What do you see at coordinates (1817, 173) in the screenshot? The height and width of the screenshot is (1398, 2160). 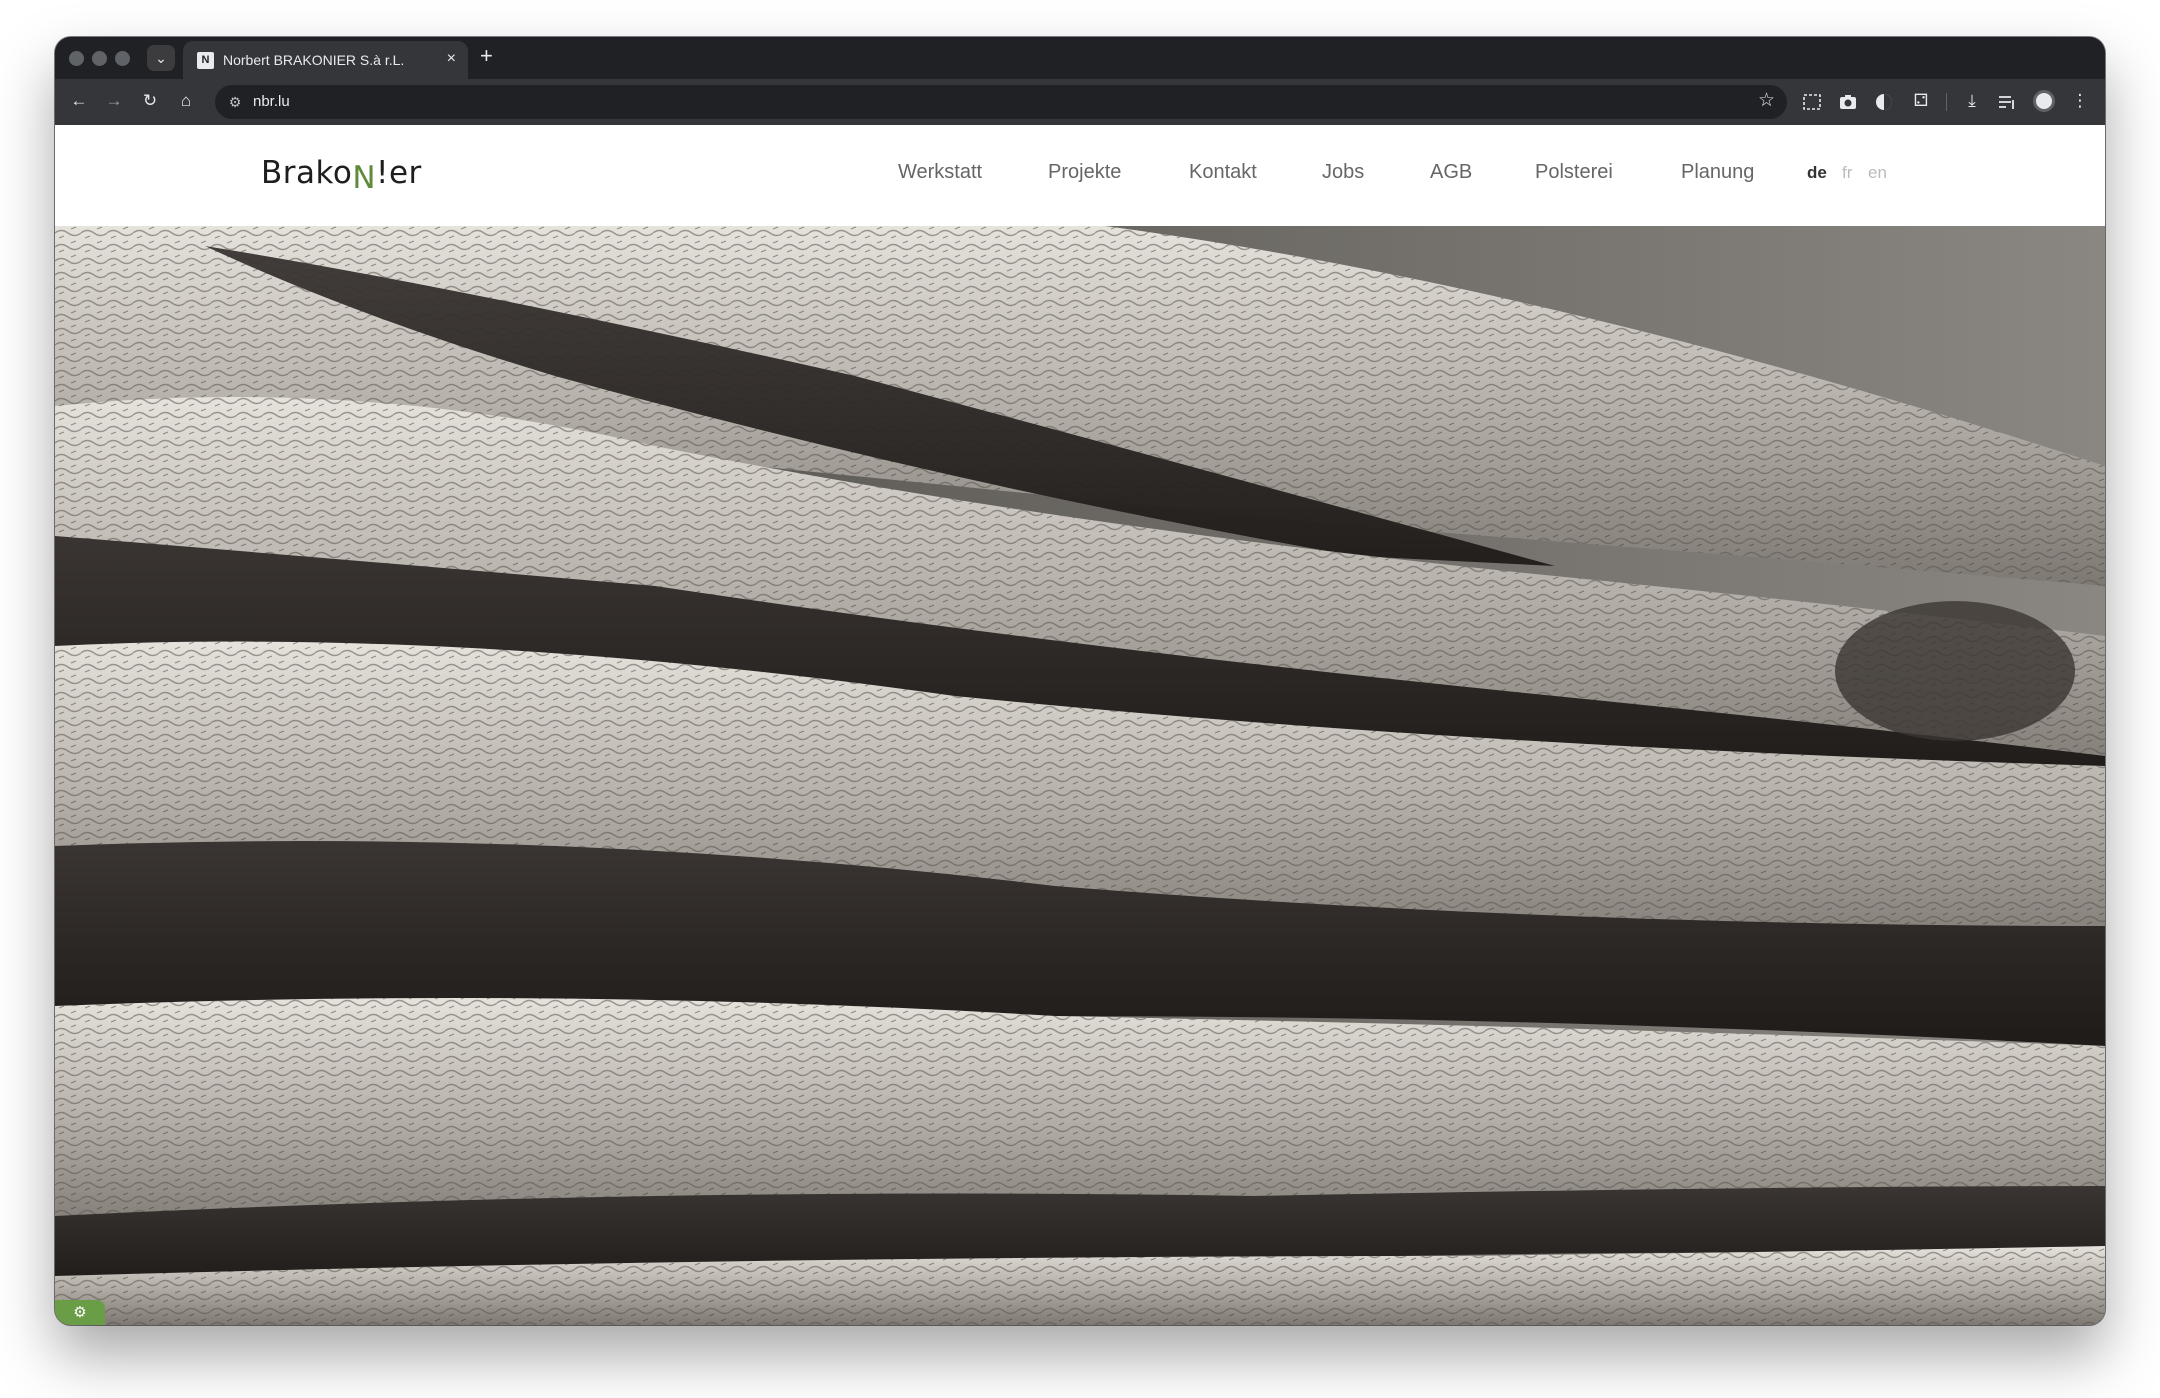 I see `lang-de: de` at bounding box center [1817, 173].